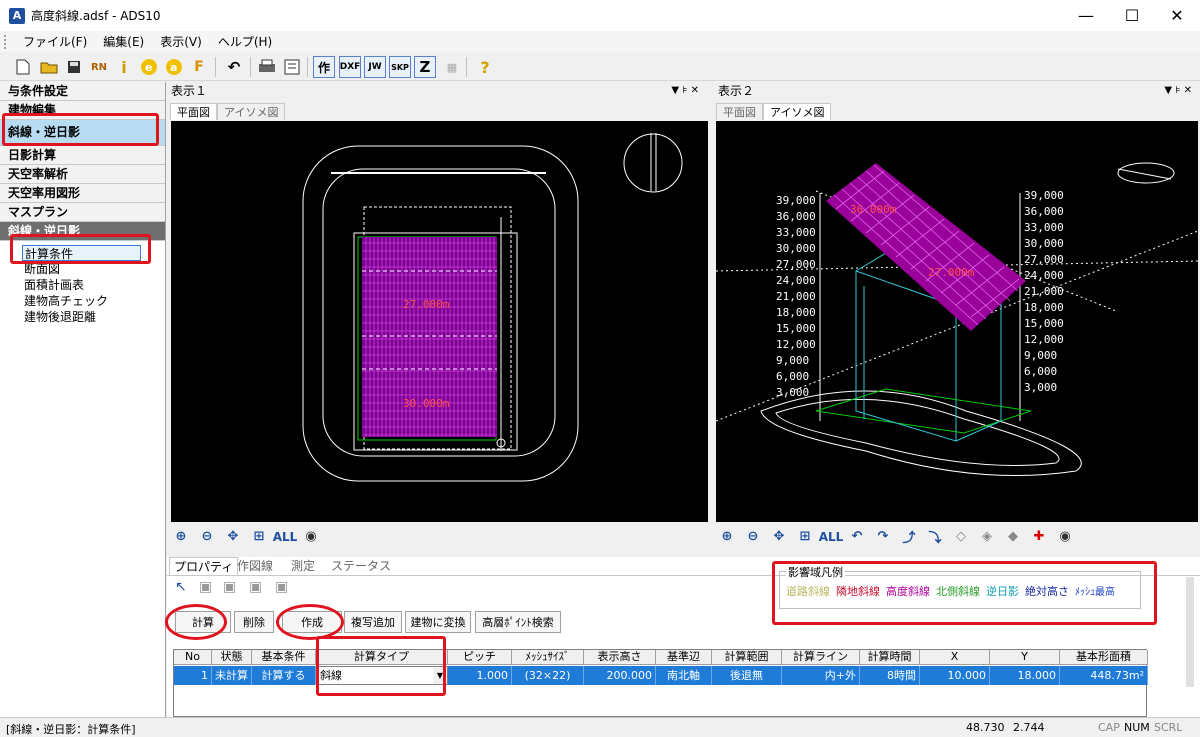 The image size is (1200, 737). Describe the element at coordinates (245, 41) in the screenshot. I see `menu-help: ヘルプ(H)` at that location.